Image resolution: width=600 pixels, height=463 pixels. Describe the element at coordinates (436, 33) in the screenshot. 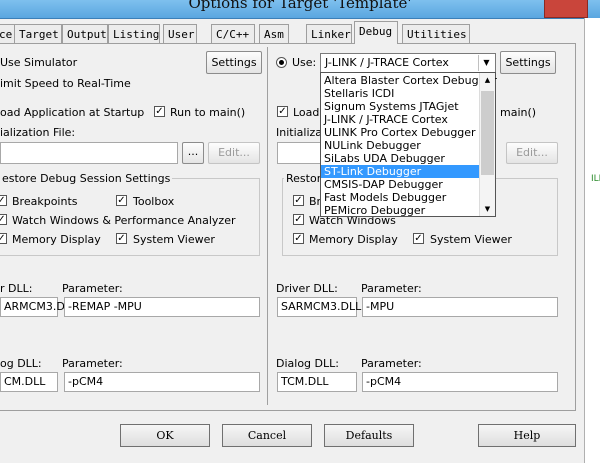

I see `tab-utilities: Utilities` at that location.